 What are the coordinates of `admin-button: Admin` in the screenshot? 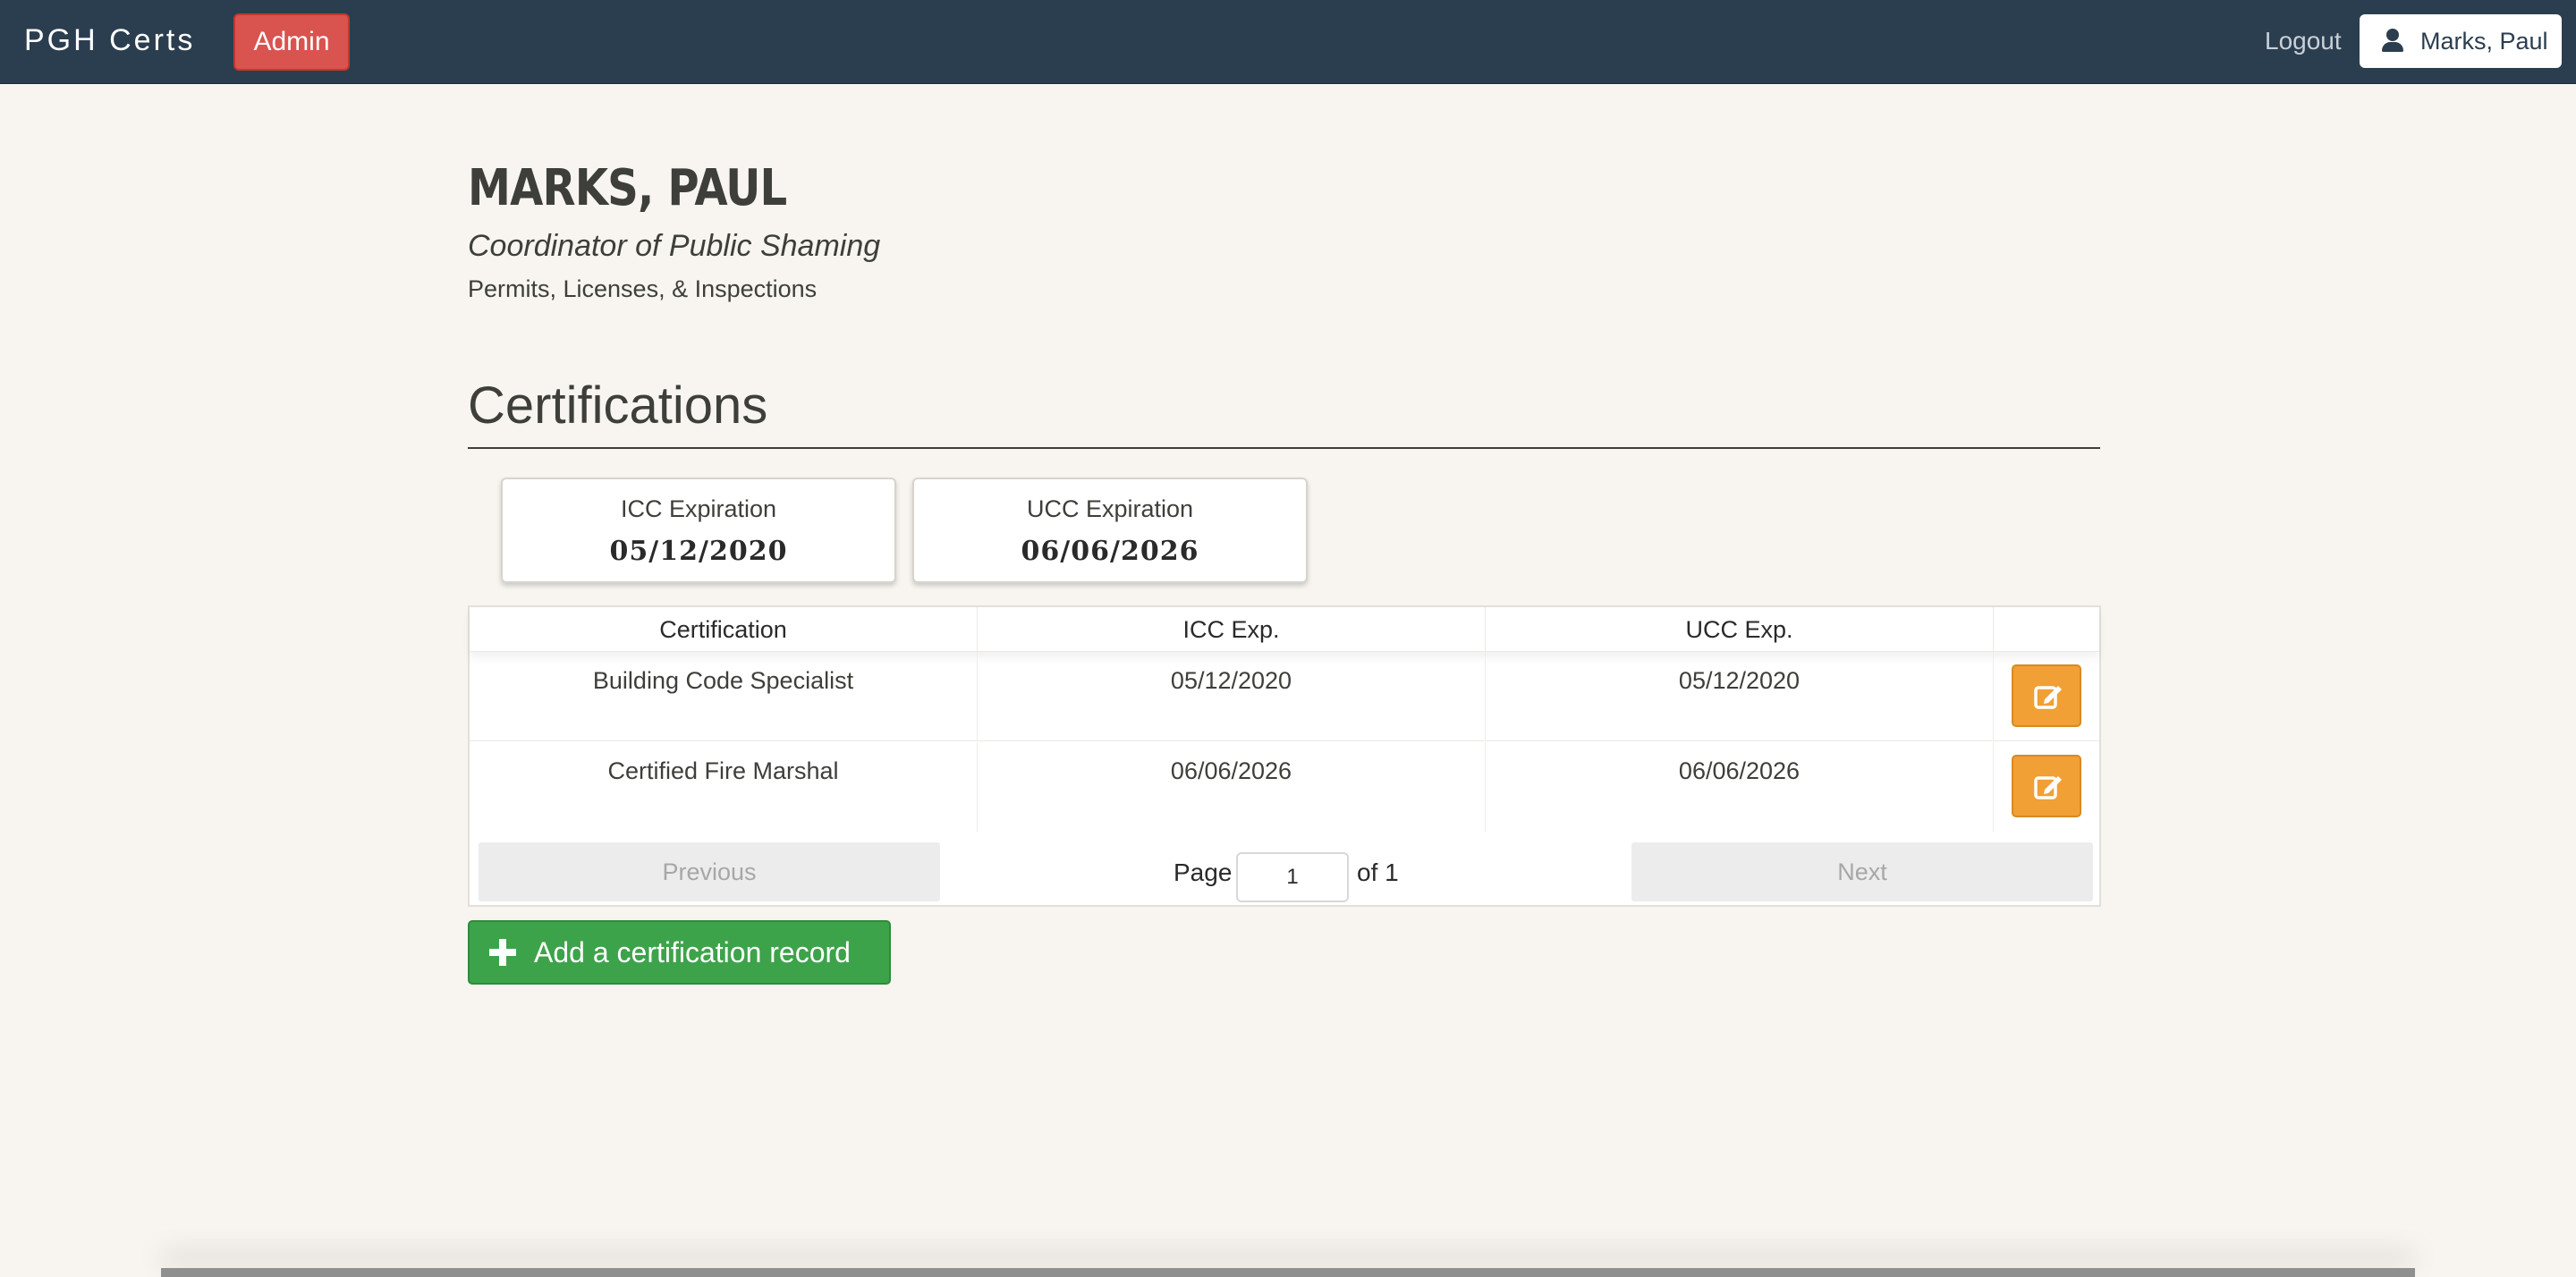 It's located at (291, 42).